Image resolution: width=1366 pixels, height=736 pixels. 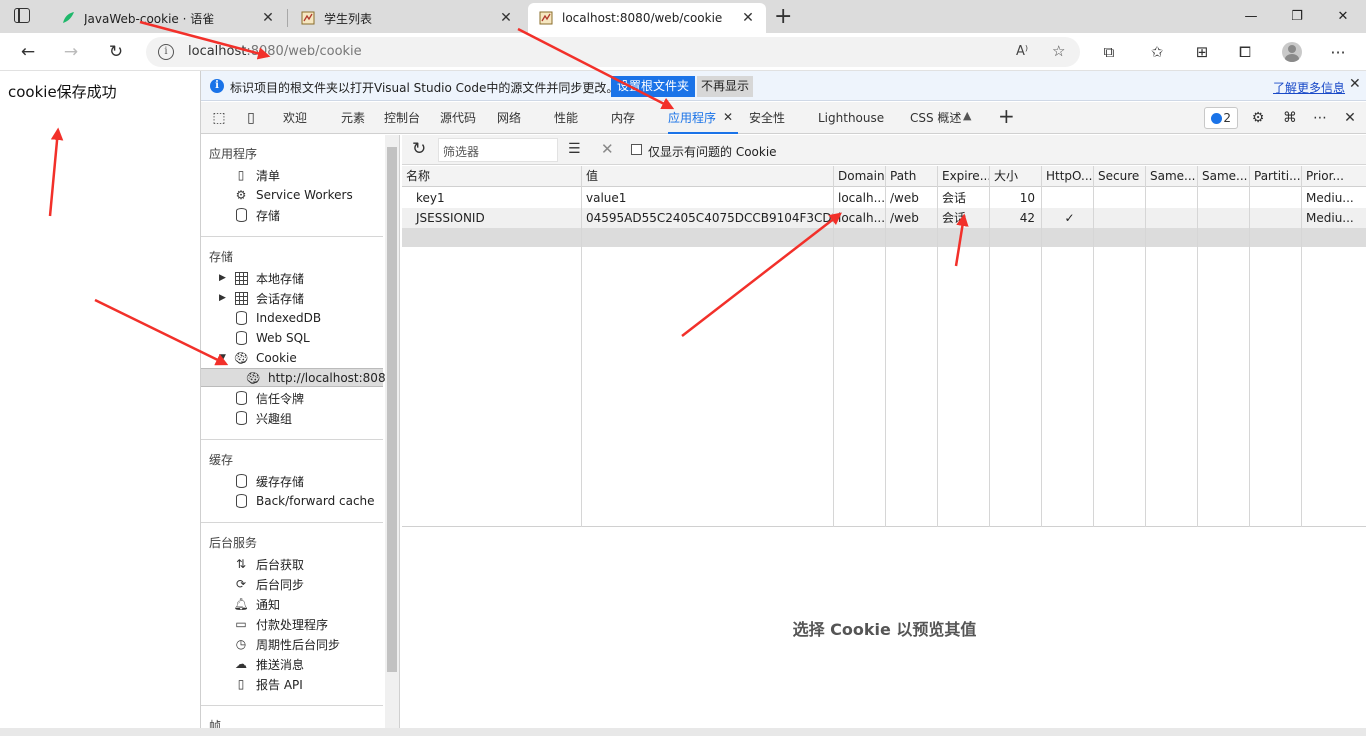 I want to click on sidebar-item-push-messaging: ☁︎ 推送消息, so click(x=268, y=664).